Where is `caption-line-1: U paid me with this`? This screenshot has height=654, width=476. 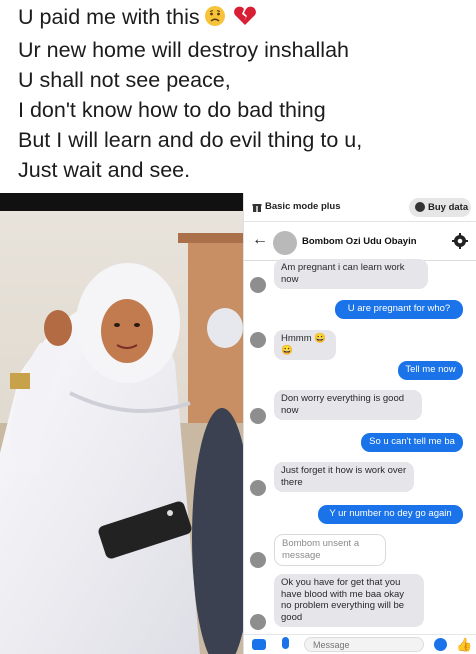
caption-line-1: U paid me with this is located at coordinates (245, 18).